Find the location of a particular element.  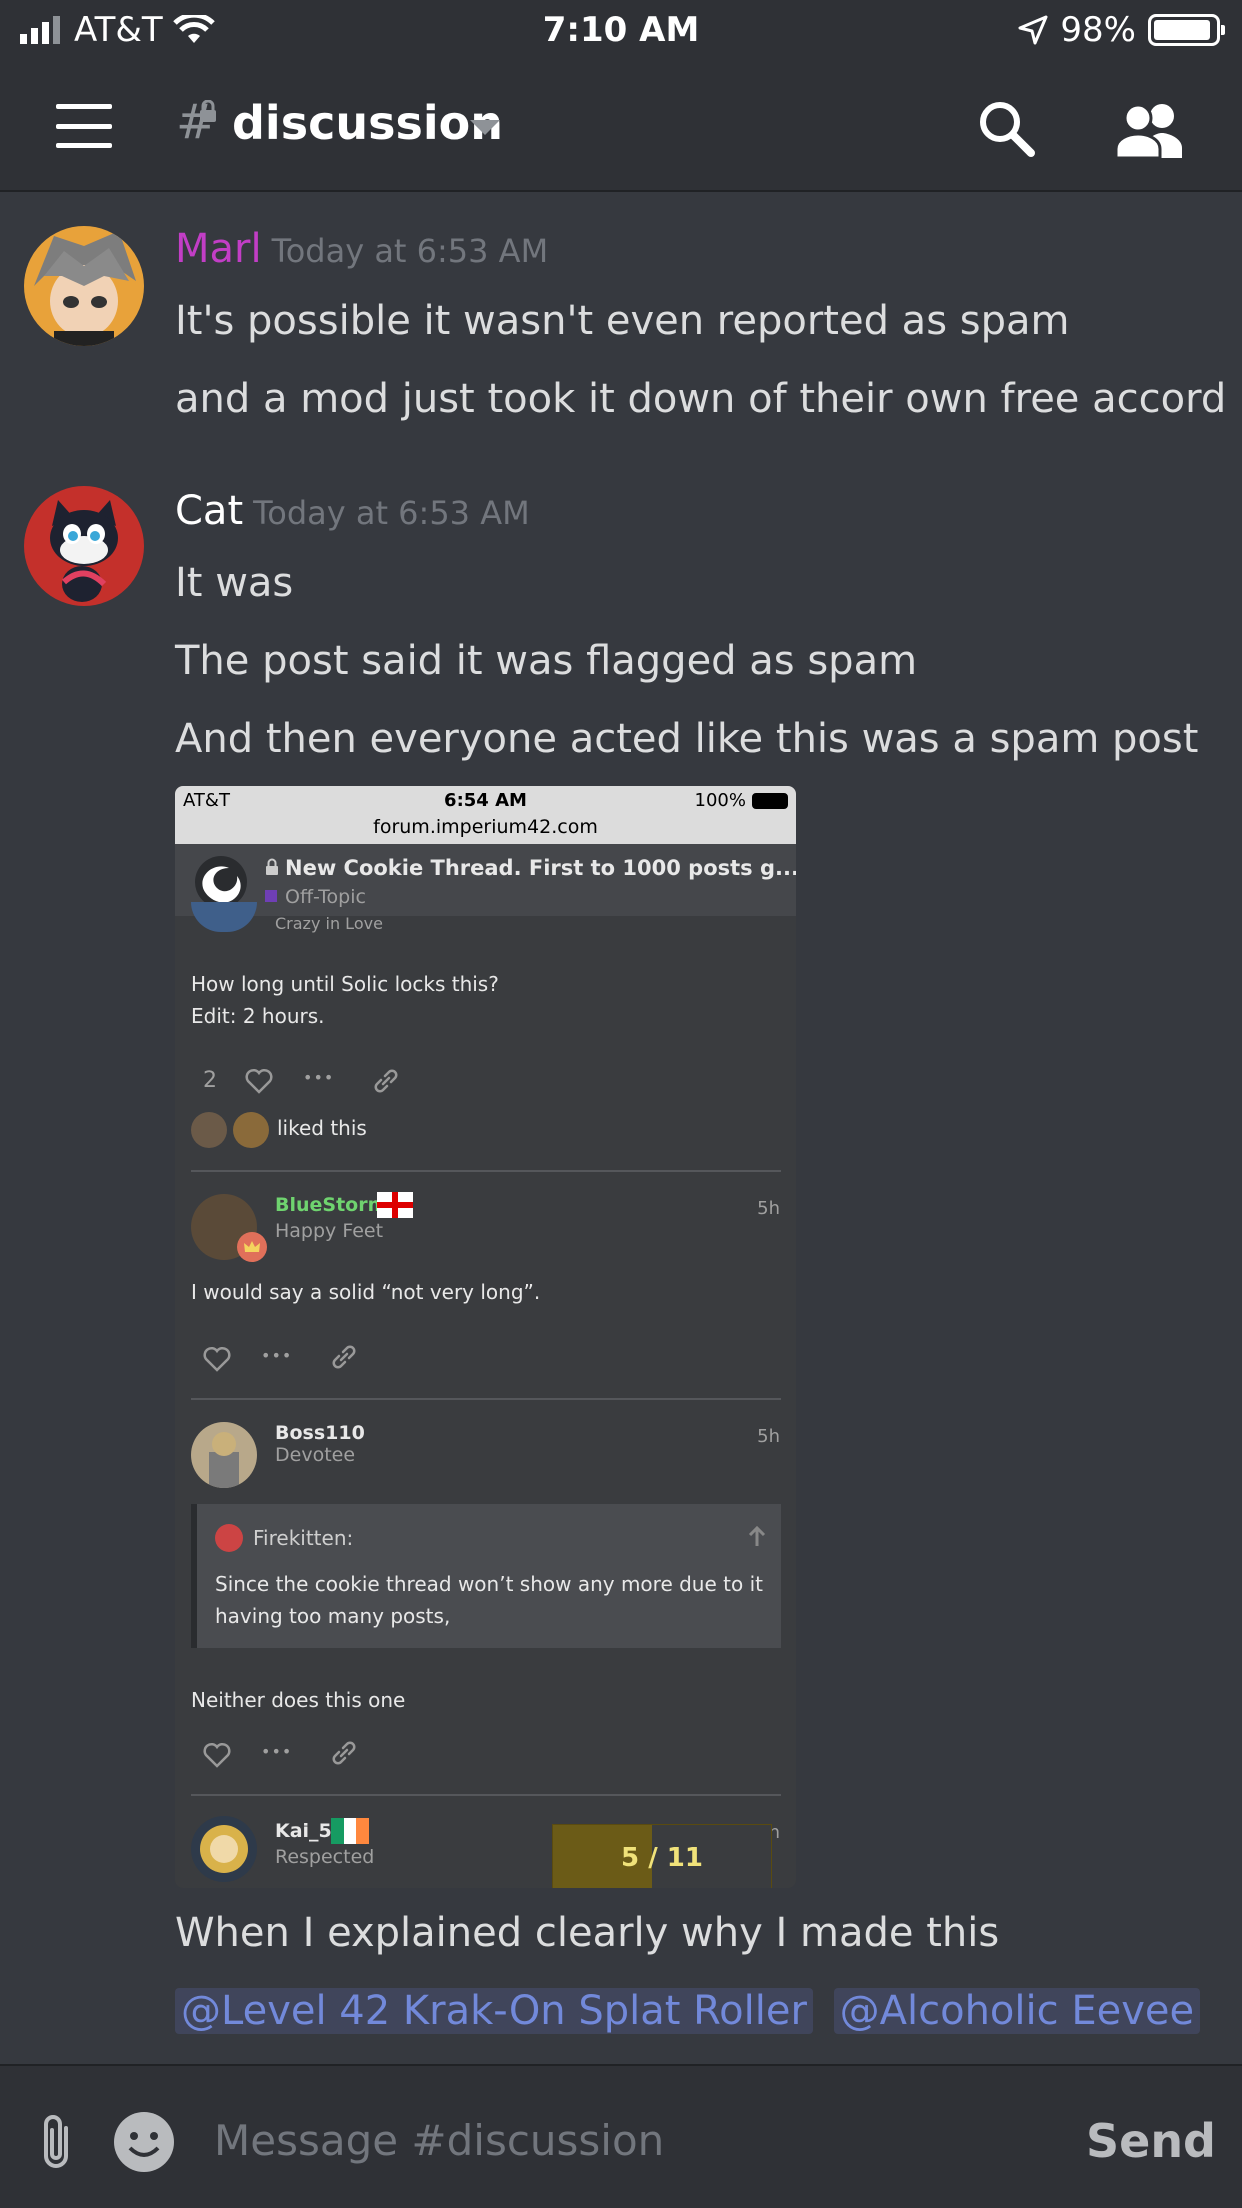

post-user-title: Respected is located at coordinates (325, 1857).